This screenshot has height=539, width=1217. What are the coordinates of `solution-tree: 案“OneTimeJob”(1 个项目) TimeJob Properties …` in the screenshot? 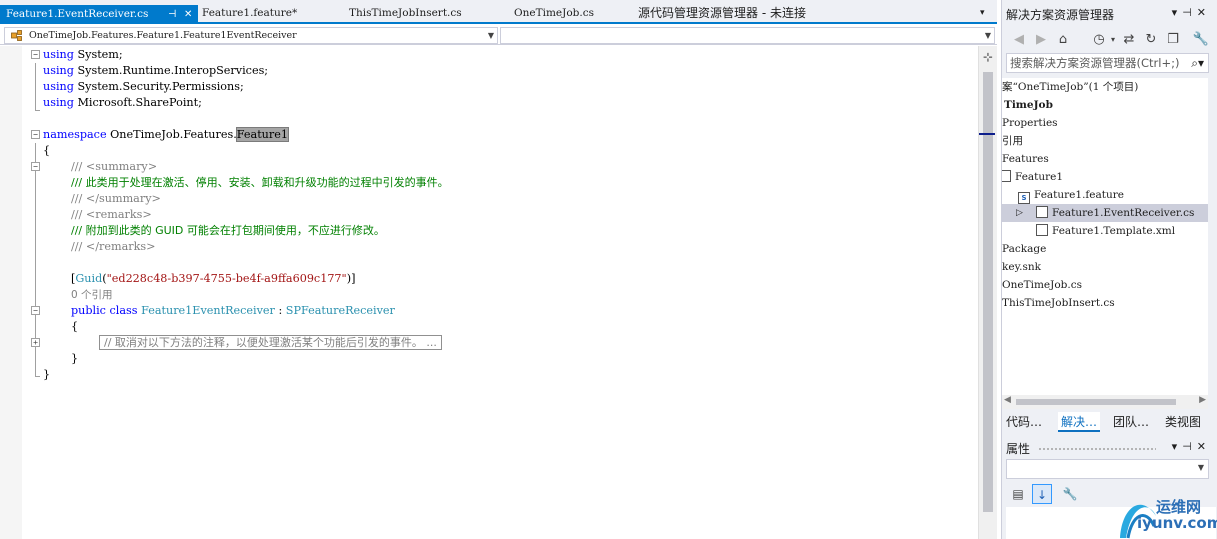 It's located at (1105, 243).